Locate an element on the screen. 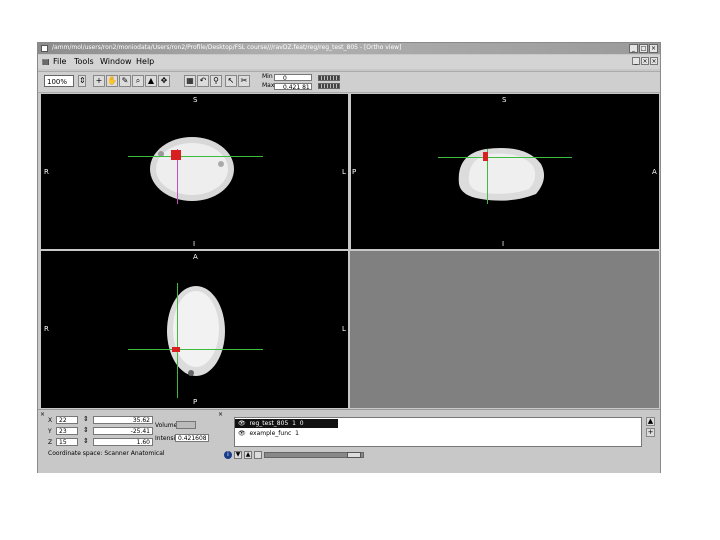  z-mm-field: 1.60 is located at coordinates (123, 442).